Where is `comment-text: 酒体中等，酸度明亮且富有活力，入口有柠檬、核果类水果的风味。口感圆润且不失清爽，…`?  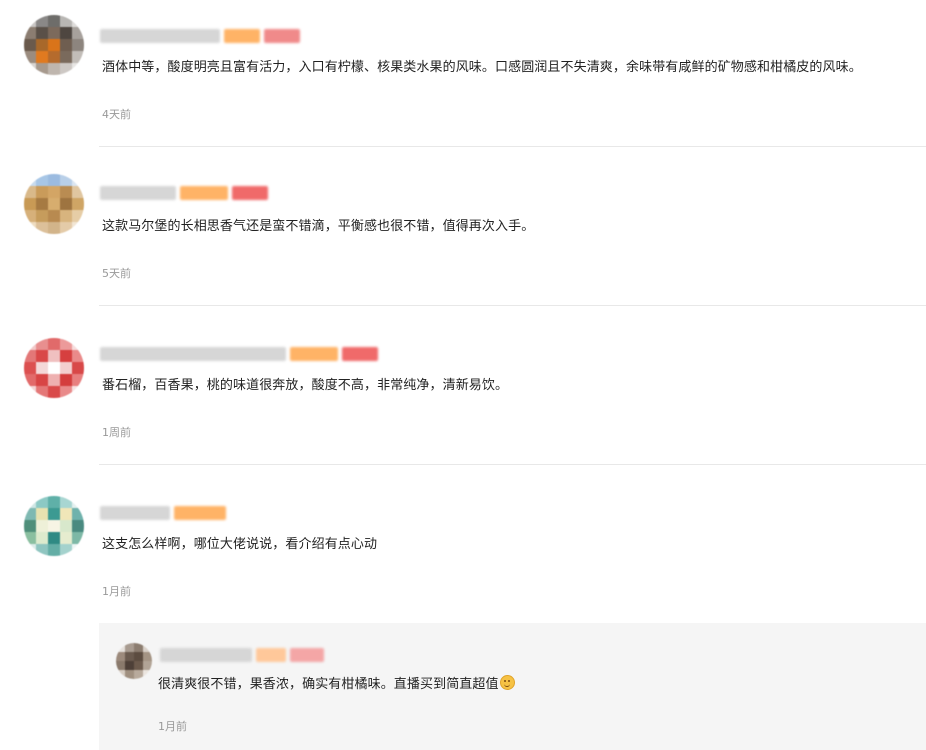
comment-text: 酒体中等，酸度明亮且富有活力，入口有柠檬、核果类水果的风味。口感圆润且不失清爽，… is located at coordinates (482, 67).